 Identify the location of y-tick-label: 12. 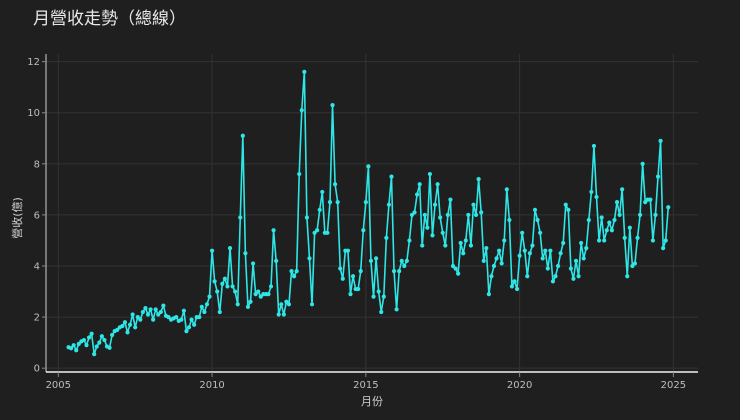
(33, 62).